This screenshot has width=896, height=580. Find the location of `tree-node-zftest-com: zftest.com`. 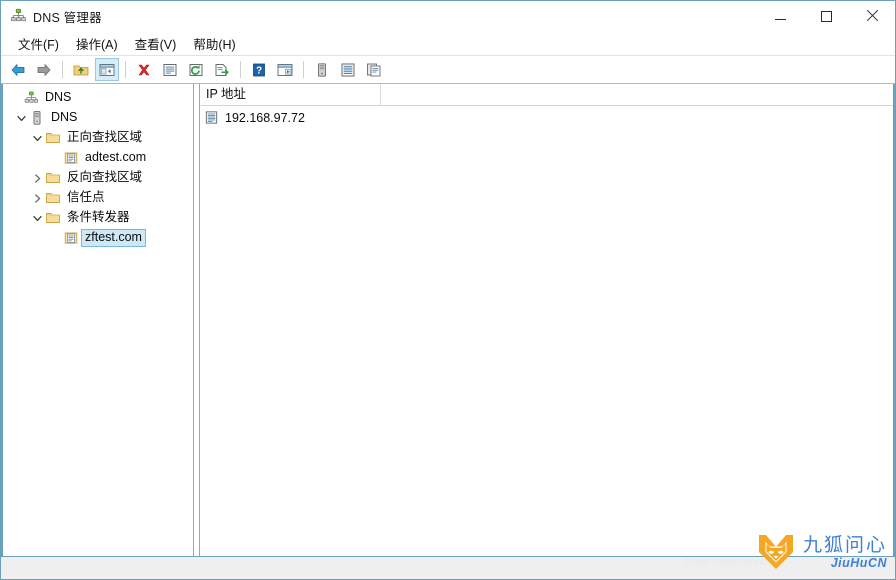

tree-node-zftest-com: zftest.com is located at coordinates (98, 238).